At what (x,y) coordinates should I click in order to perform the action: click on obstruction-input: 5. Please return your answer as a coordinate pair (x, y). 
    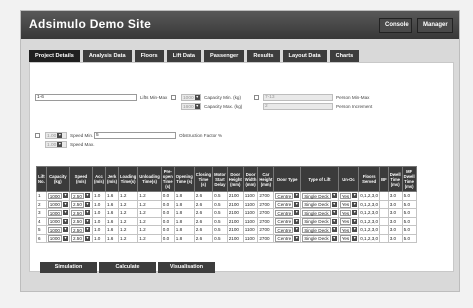
    Looking at the image, I should click on (135, 135).